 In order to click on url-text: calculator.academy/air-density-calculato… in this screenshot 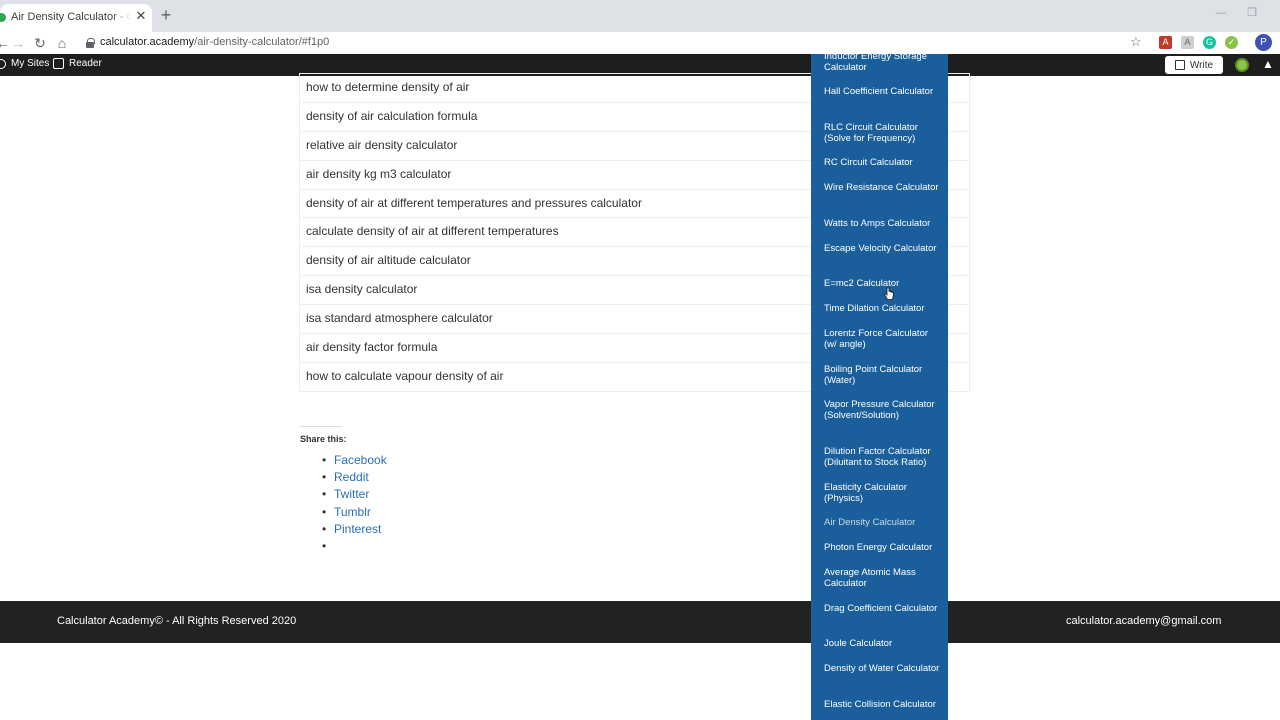, I will do `click(215, 42)`.